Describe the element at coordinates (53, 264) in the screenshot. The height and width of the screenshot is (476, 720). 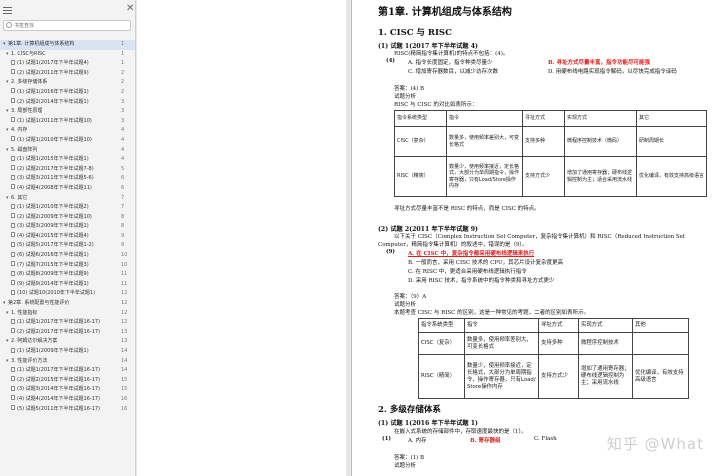
I see `bookmark-text: (7) 试题7(2015年下半年试题3)` at that location.